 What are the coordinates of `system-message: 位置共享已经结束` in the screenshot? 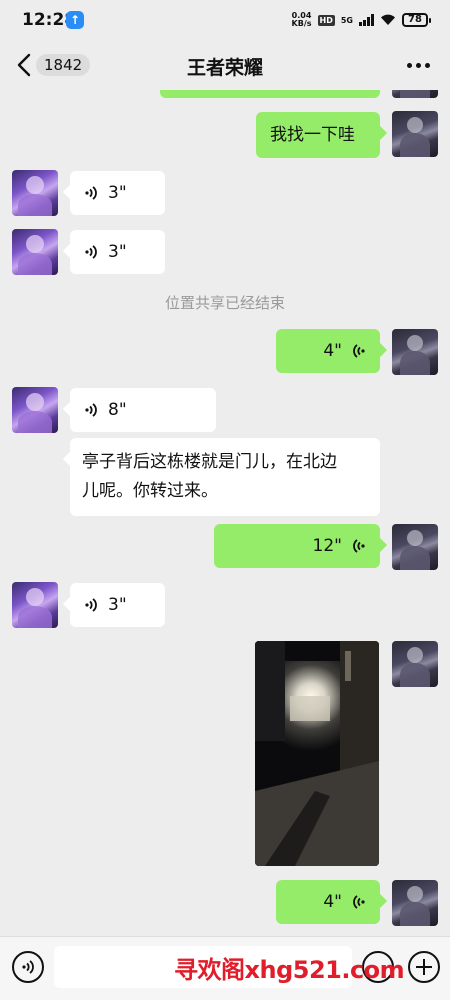 It's located at (224, 303).